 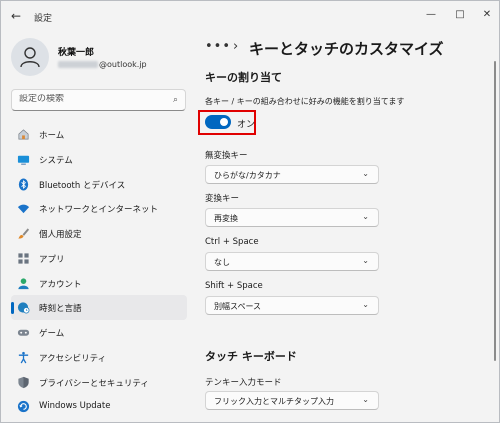 I want to click on globe-clock-icon, so click(x=23, y=308).